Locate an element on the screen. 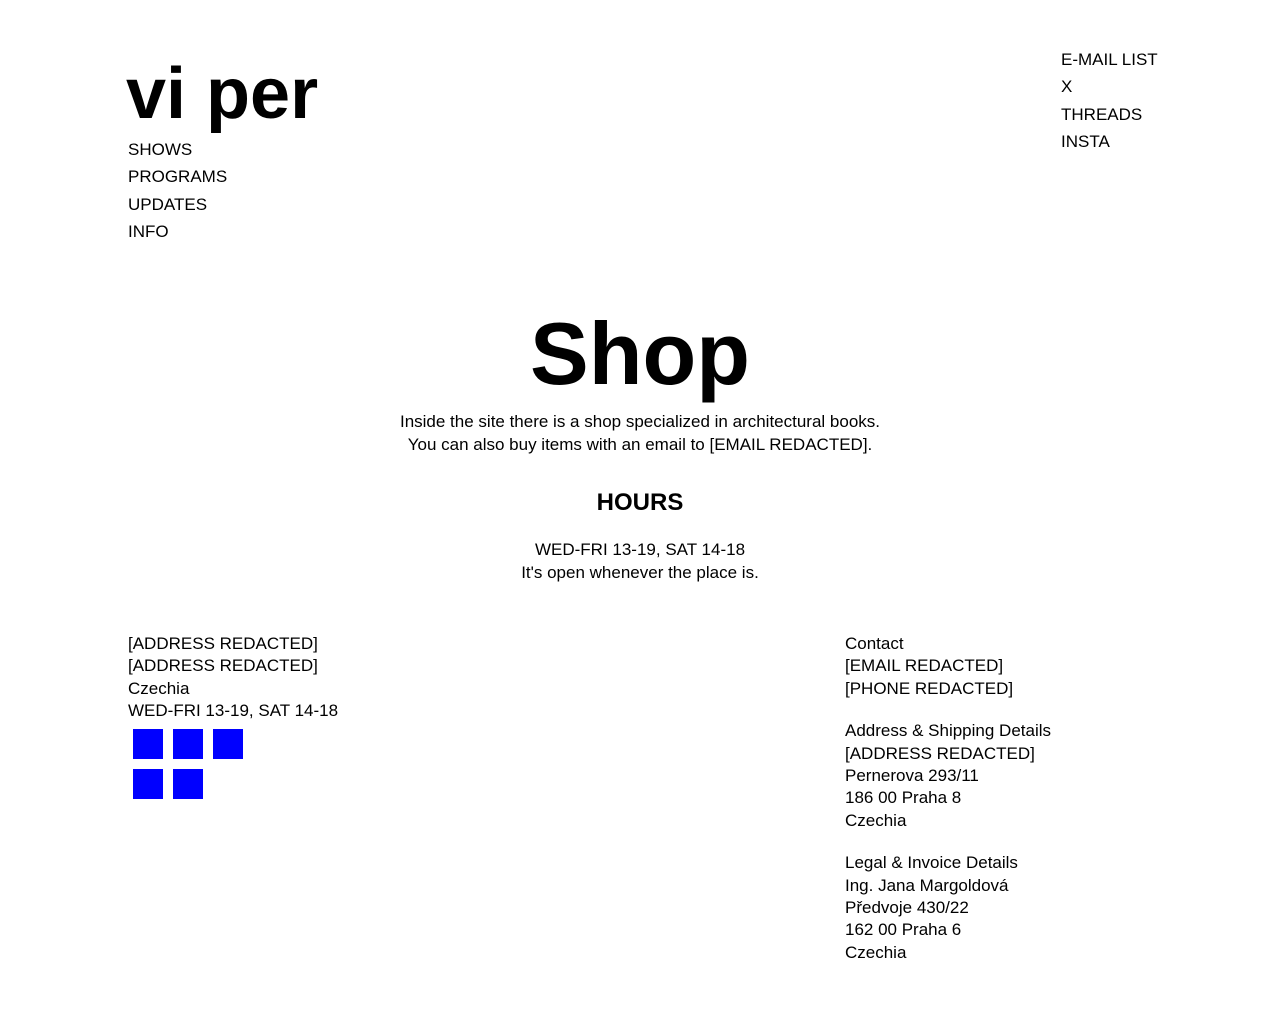 Image resolution: width=1280 pixels, height=1035 pixels. site-logo: vi per is located at coordinates (222, 94).